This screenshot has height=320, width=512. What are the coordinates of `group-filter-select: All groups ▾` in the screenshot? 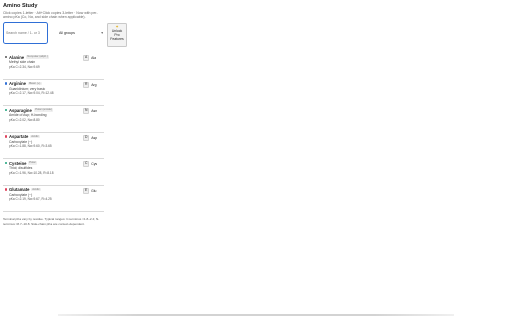 It's located at (81, 33).